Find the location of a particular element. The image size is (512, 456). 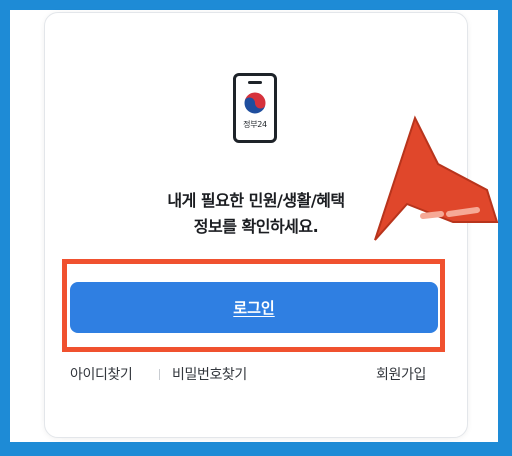

link-divider is located at coordinates (159, 374).